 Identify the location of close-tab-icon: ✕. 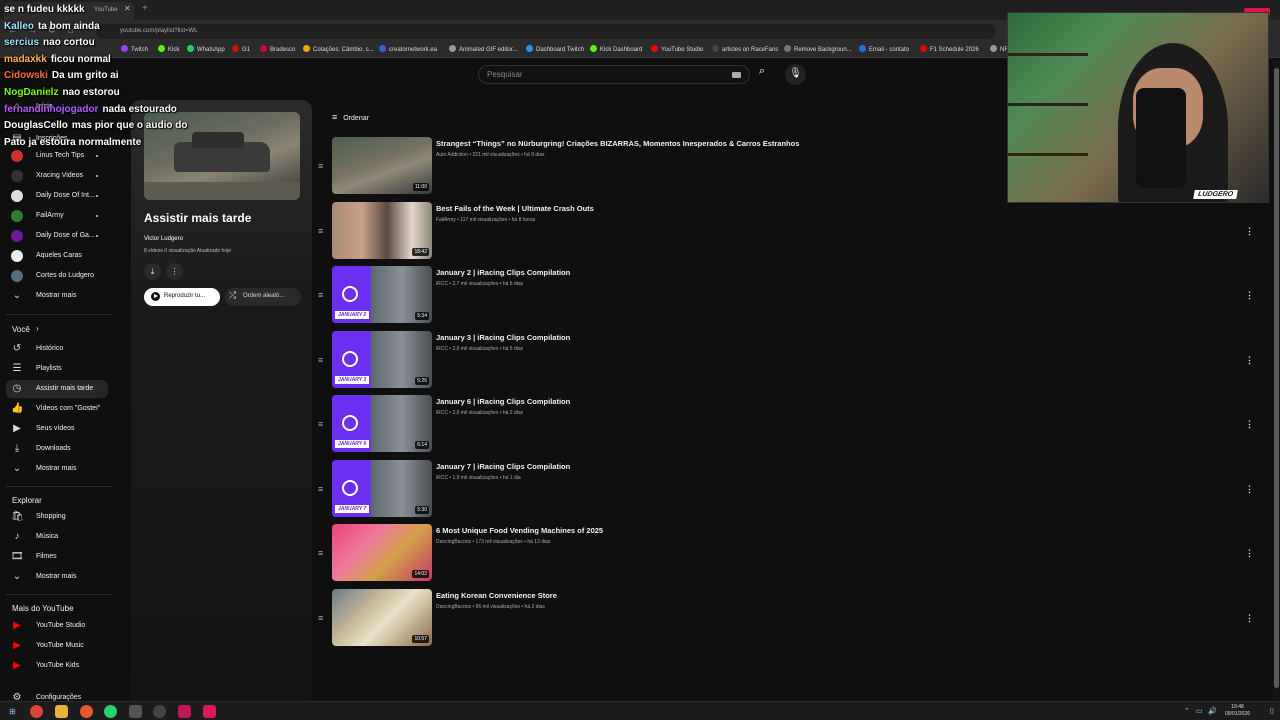
(127, 8).